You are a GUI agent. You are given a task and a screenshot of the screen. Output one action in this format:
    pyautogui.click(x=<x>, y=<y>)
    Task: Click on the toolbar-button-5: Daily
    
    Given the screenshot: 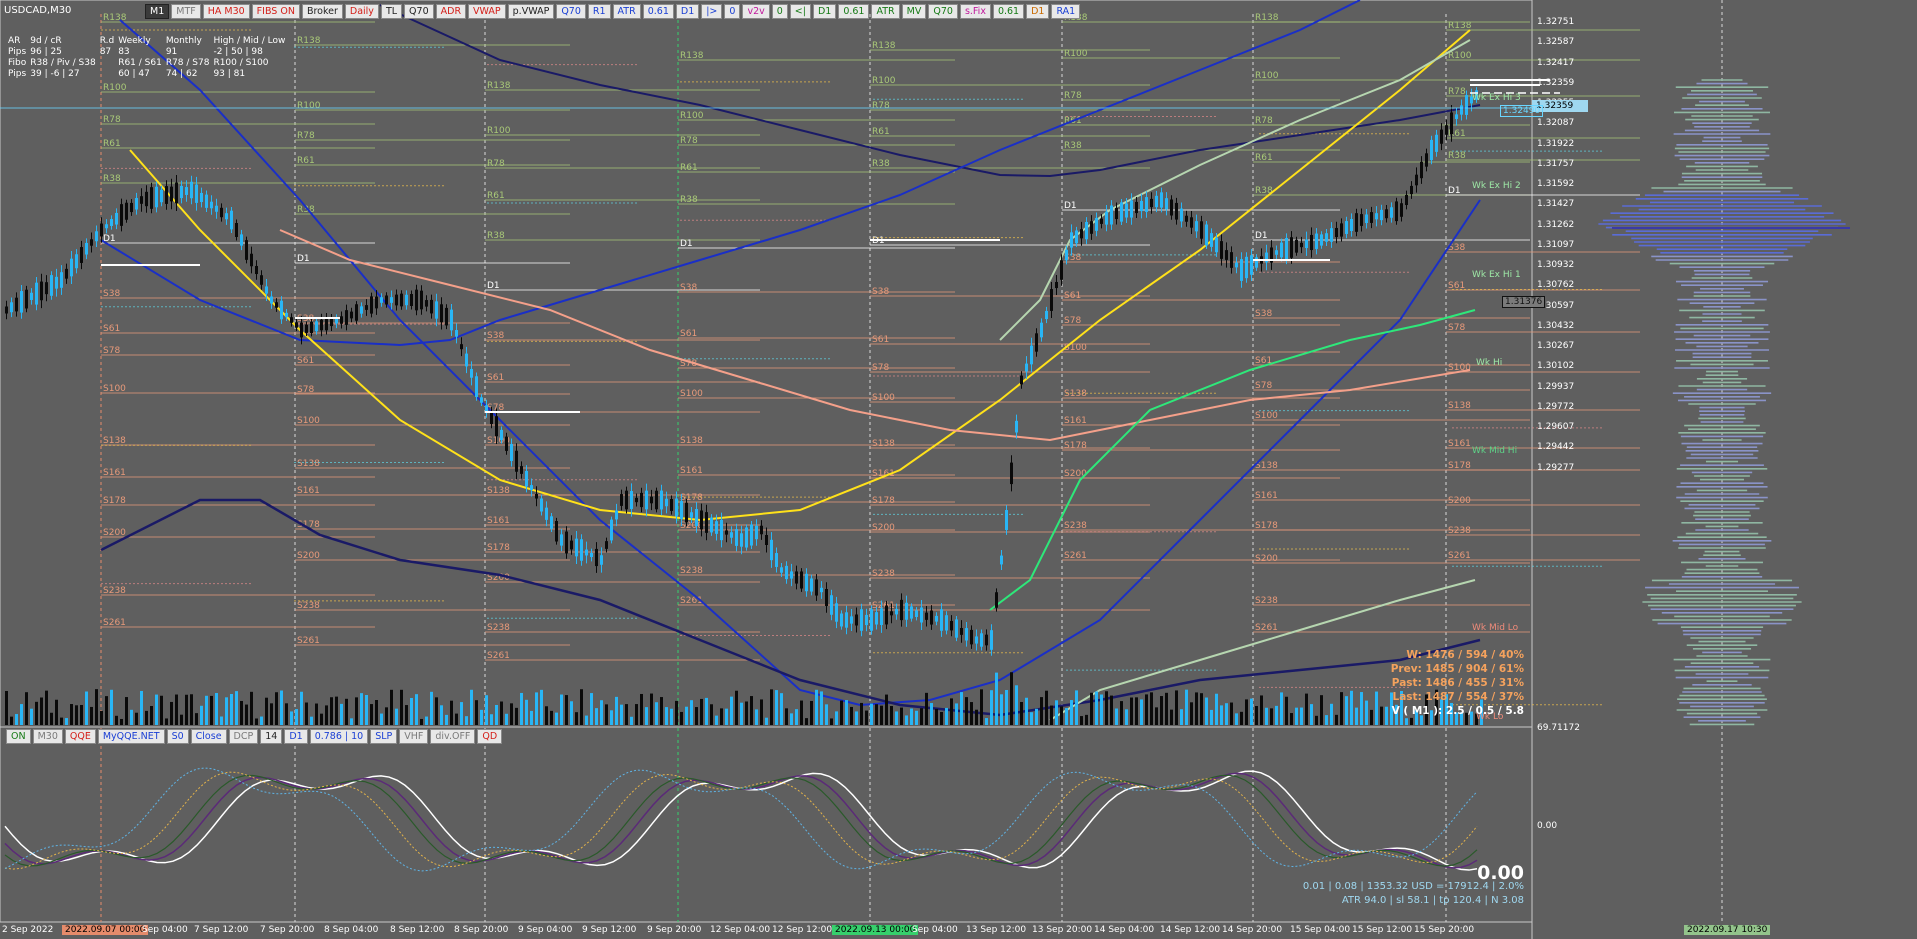 What is the action you would take?
    pyautogui.click(x=361, y=11)
    